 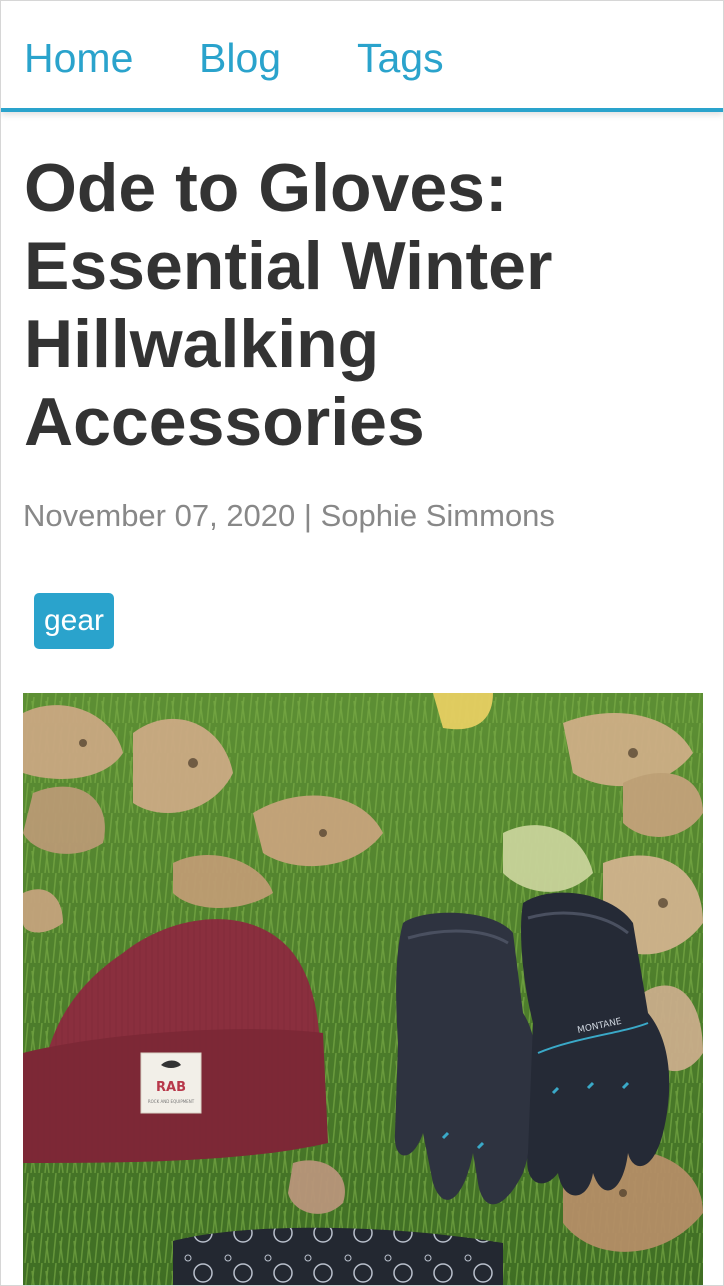 What do you see at coordinates (400, 58) in the screenshot?
I see `nav-tags-link: Tags` at bounding box center [400, 58].